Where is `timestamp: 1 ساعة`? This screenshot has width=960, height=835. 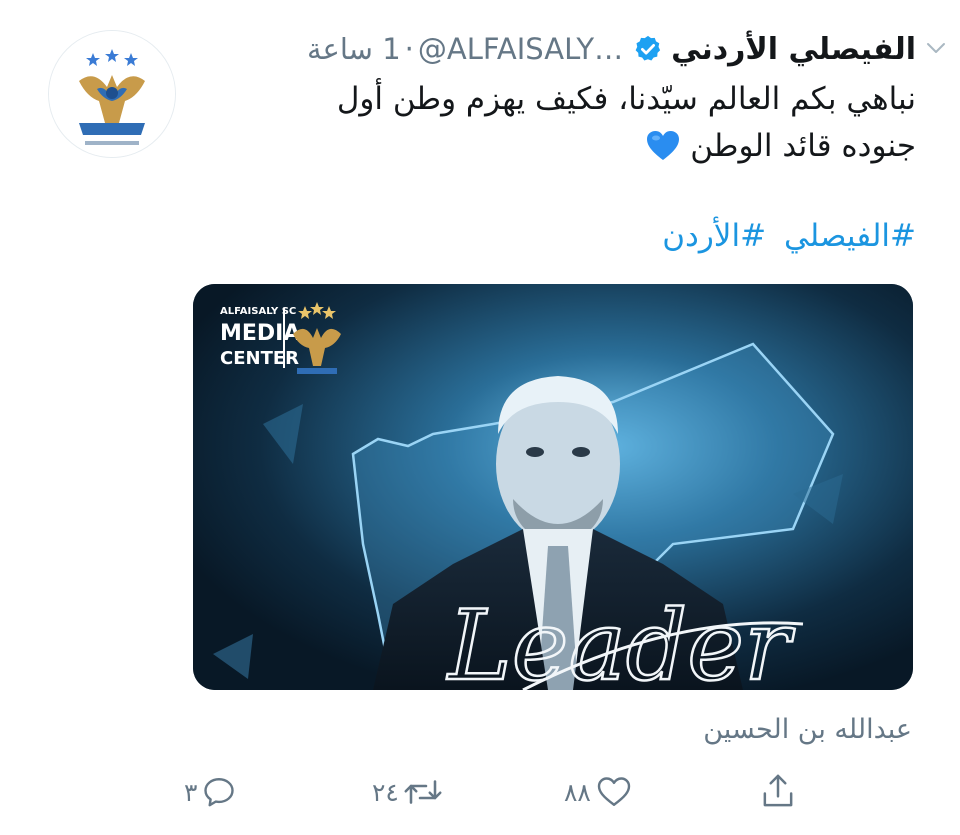
timestamp: 1 ساعة is located at coordinates (354, 49).